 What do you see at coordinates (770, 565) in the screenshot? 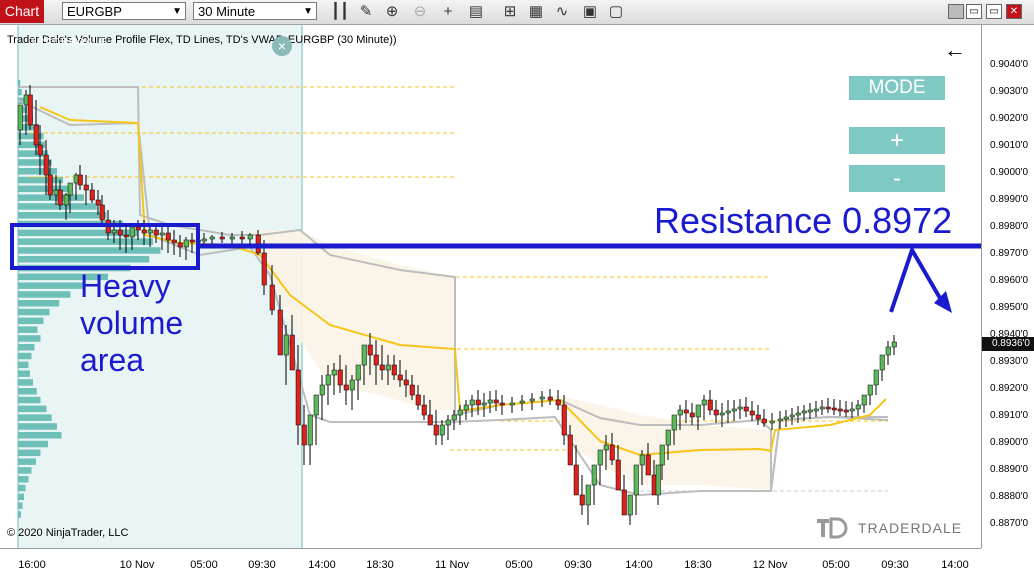
I see `time-tick-label: 12 Nov` at bounding box center [770, 565].